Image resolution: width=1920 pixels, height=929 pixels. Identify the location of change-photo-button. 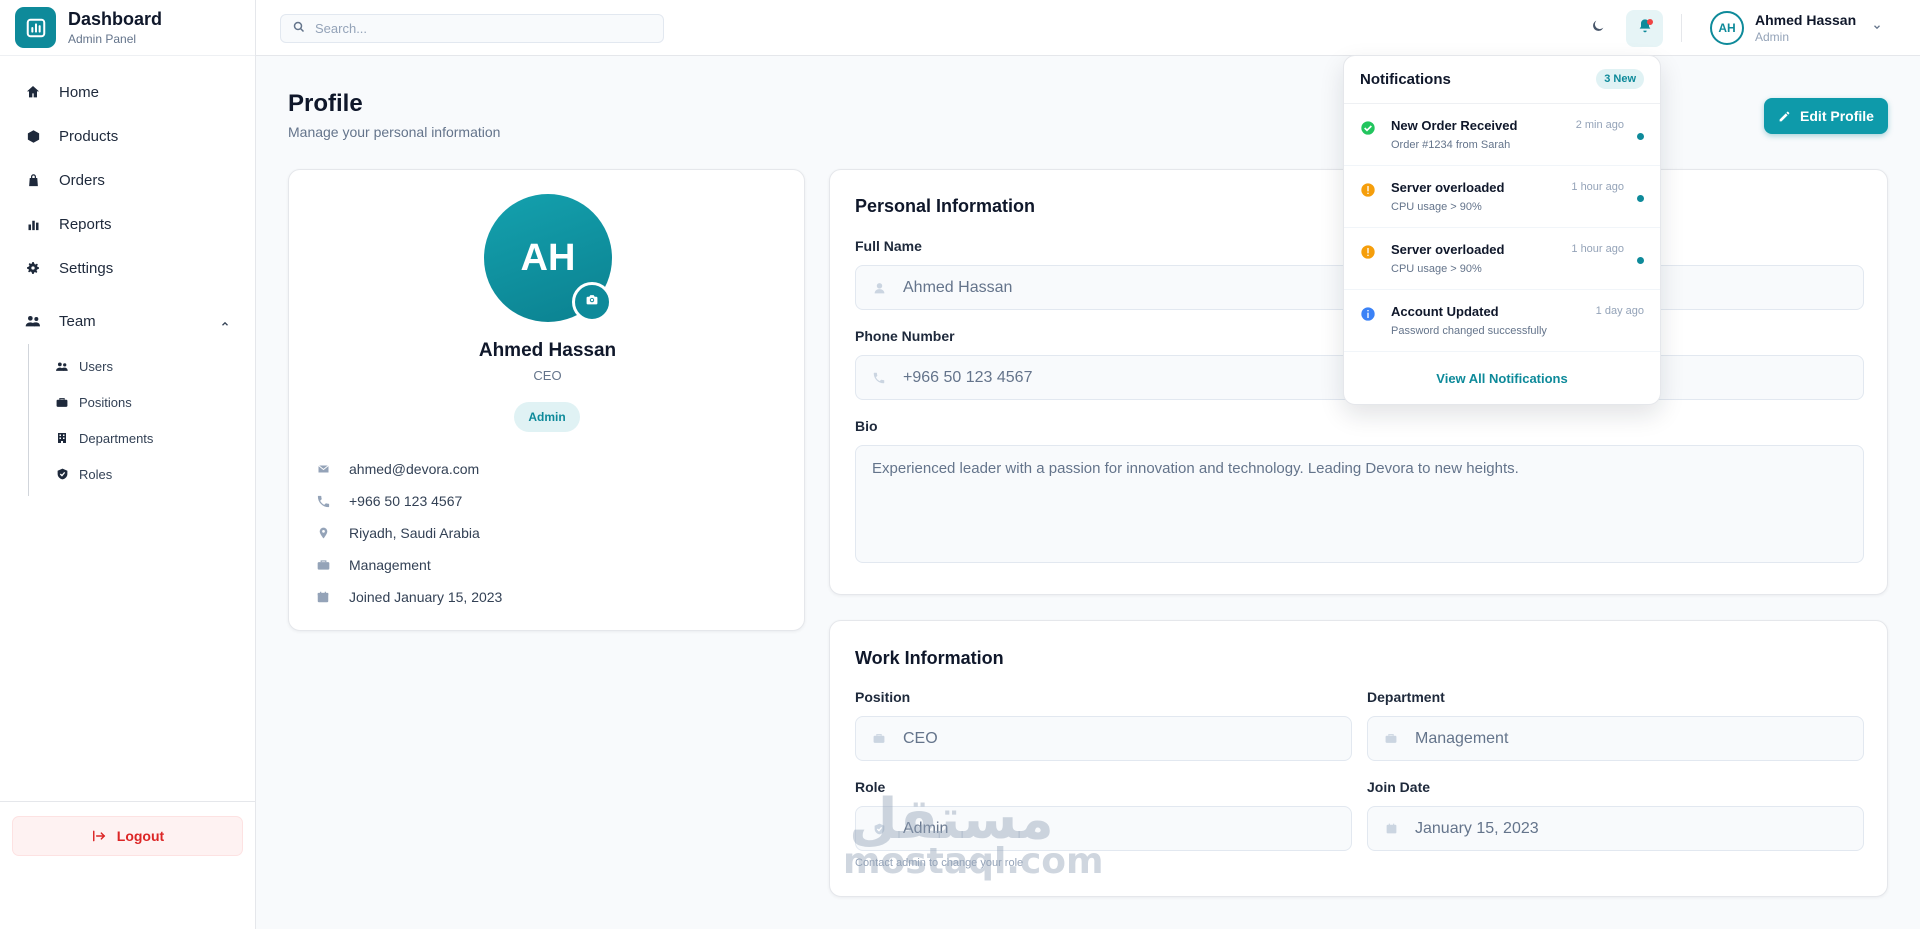
(592, 302).